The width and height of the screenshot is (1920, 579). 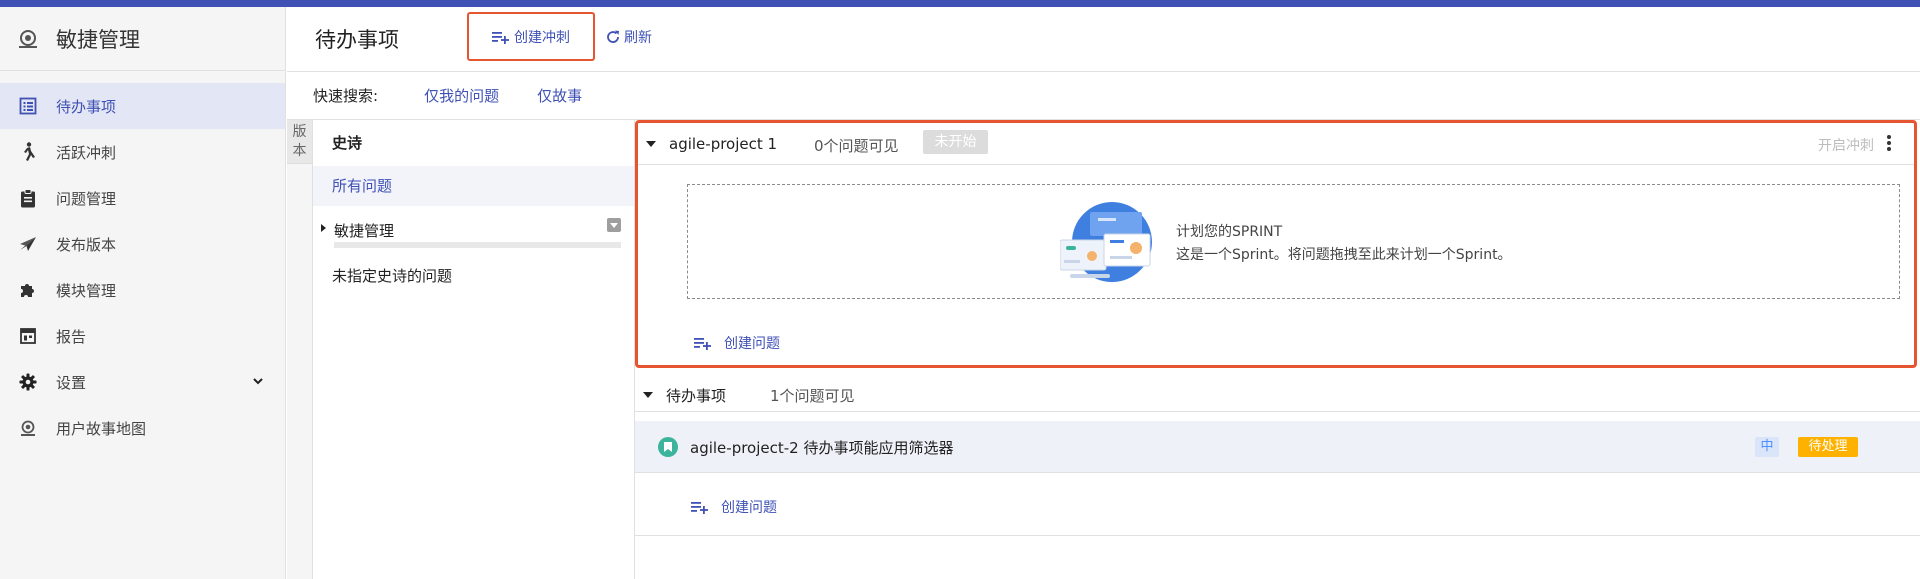 I want to click on refresh-label: 刷新, so click(x=638, y=38).